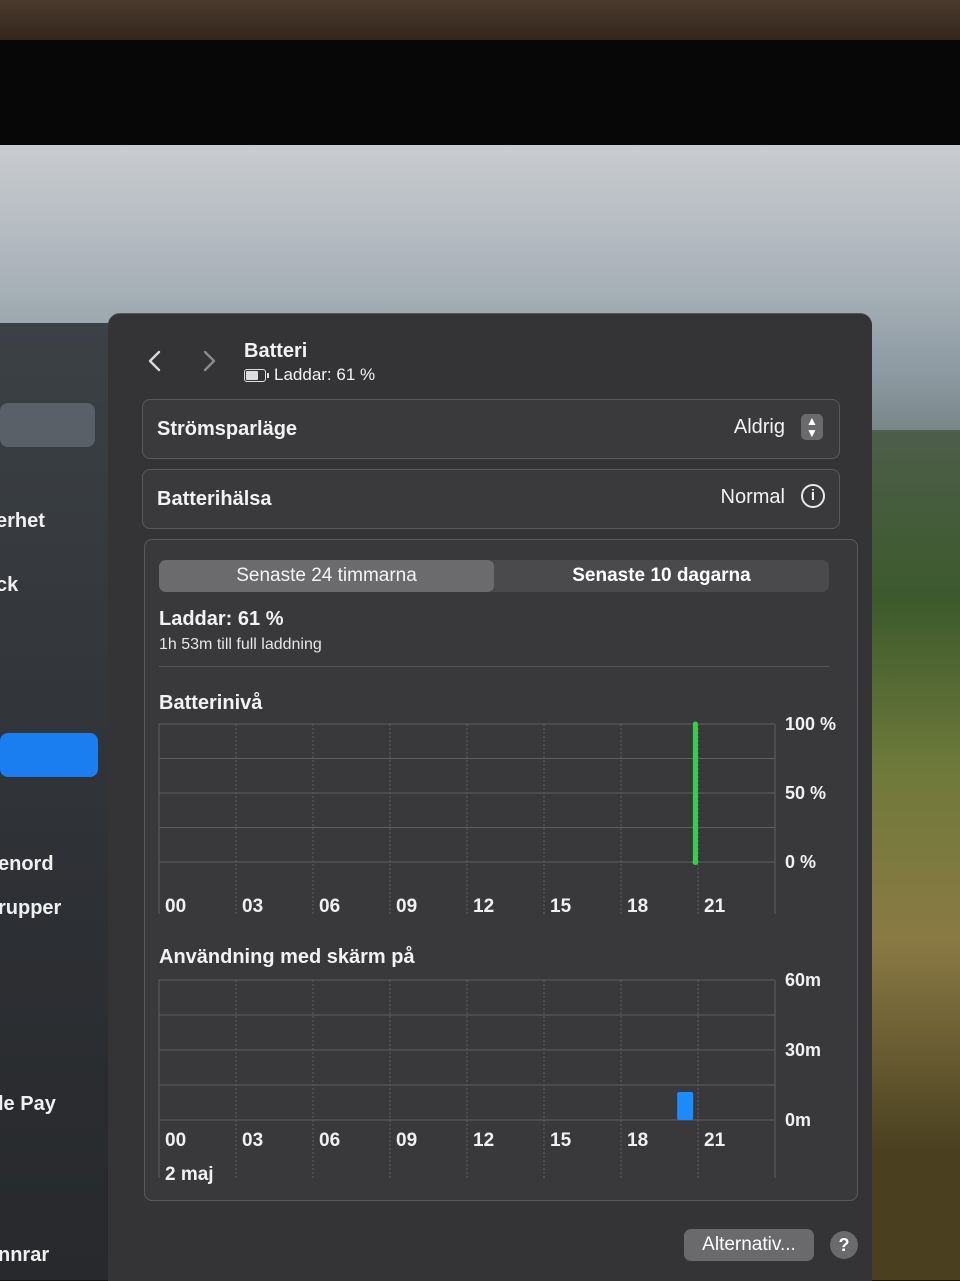 Image resolution: width=960 pixels, height=1281 pixels. What do you see at coordinates (695, 862) in the screenshot?
I see `battery-level-point` at bounding box center [695, 862].